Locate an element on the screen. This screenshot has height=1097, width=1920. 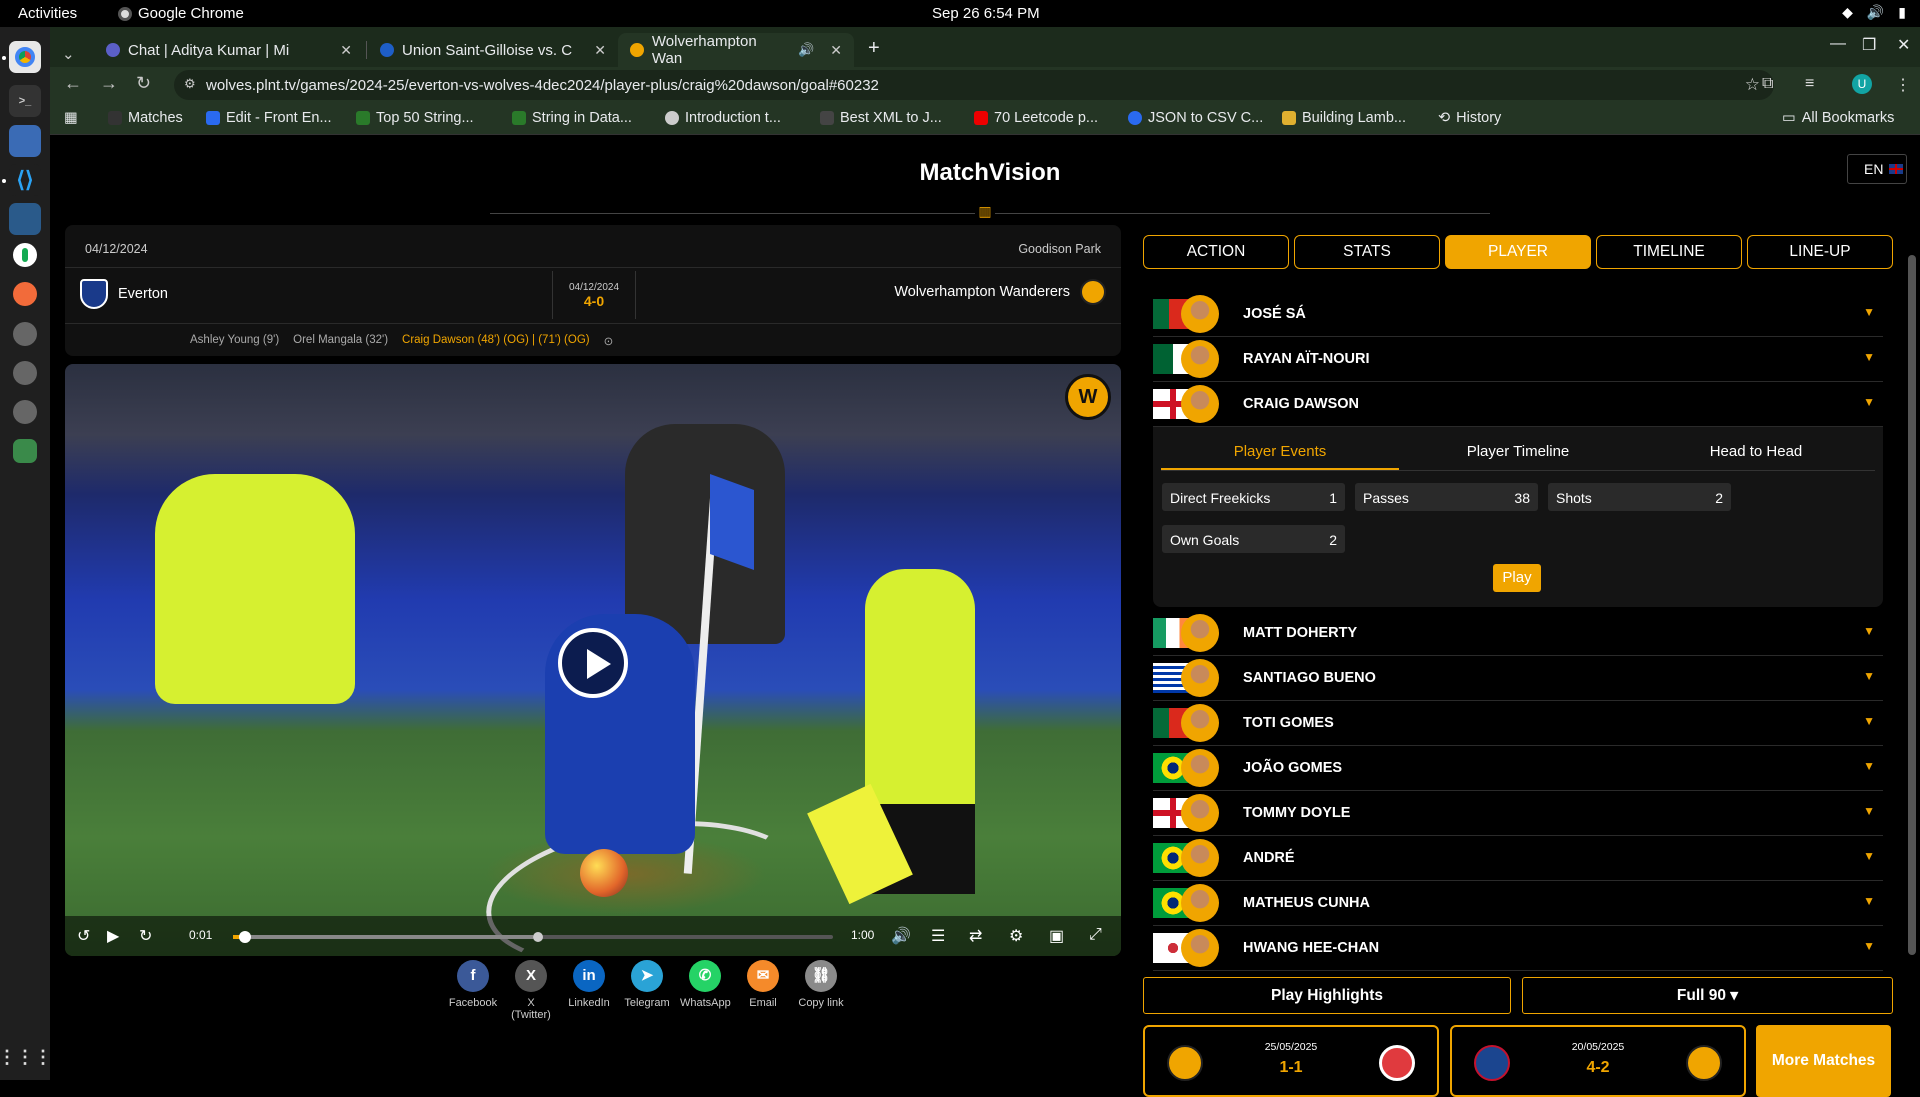
forward-10-icon: ↻ is located at coordinates (145, 936).